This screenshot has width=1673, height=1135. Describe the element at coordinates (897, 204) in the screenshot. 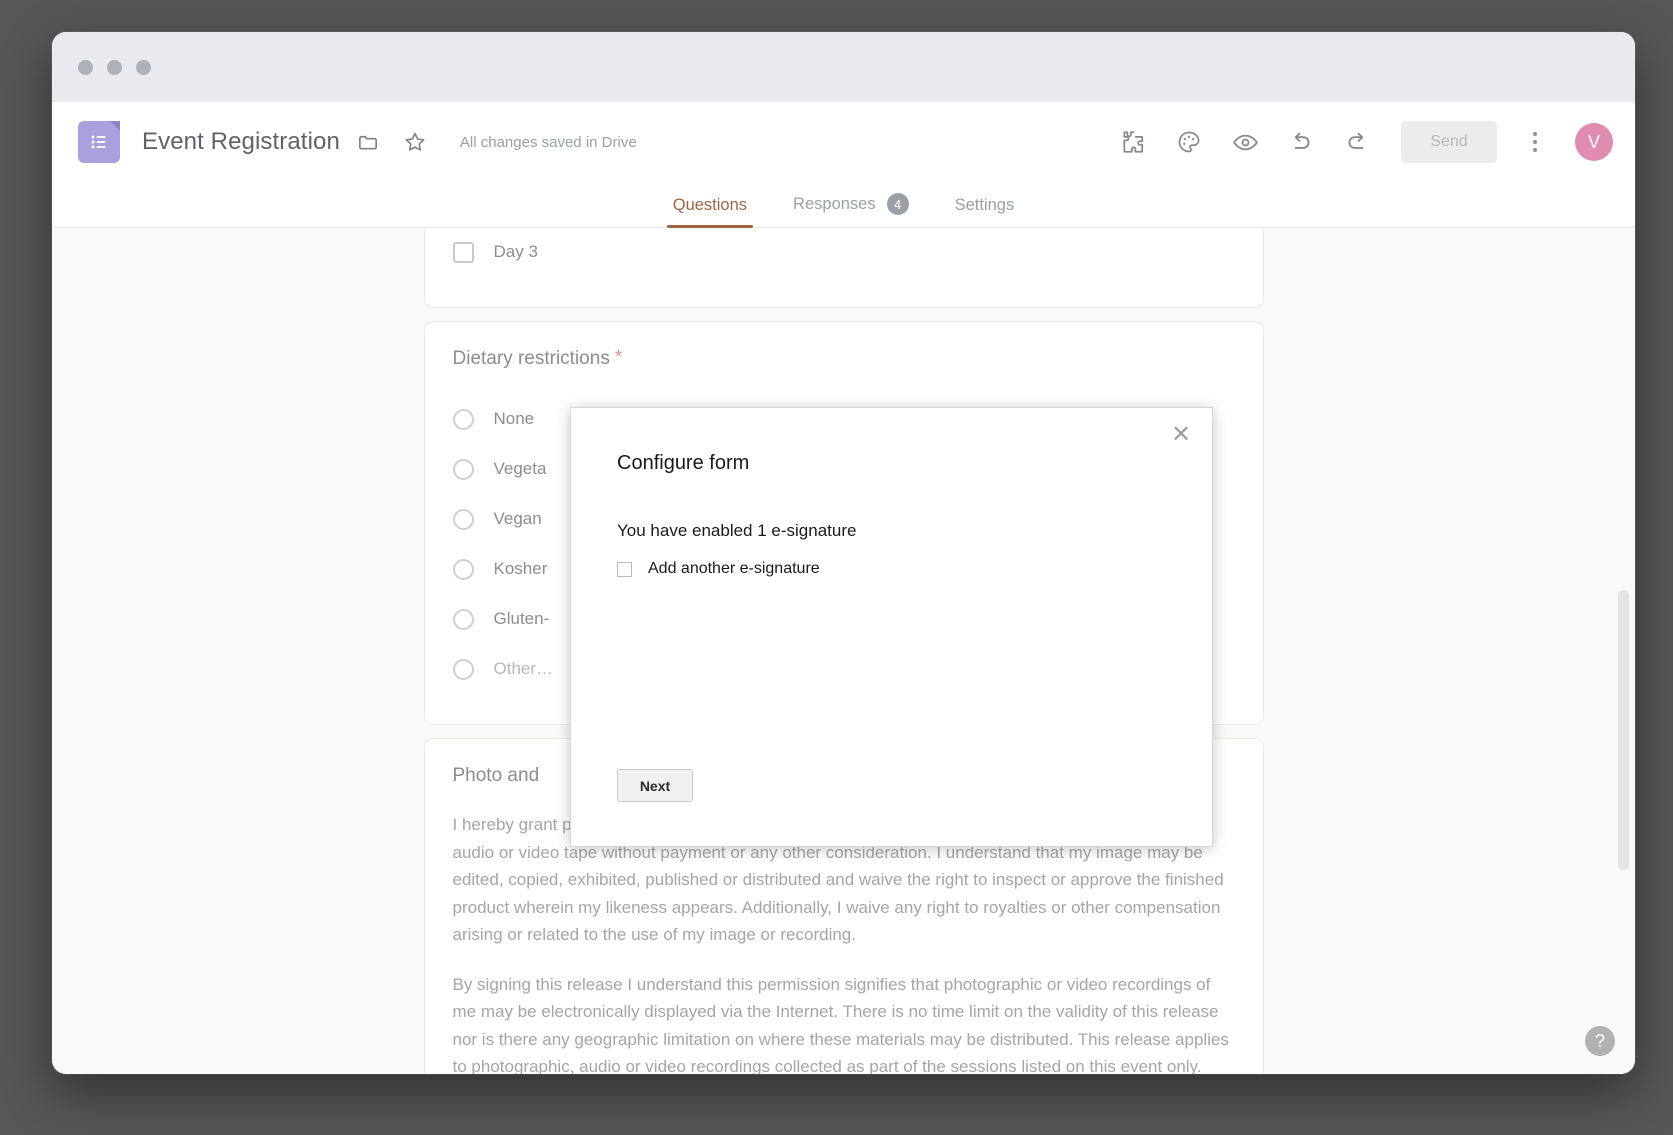

I see `responses-count-badge: 4` at that location.